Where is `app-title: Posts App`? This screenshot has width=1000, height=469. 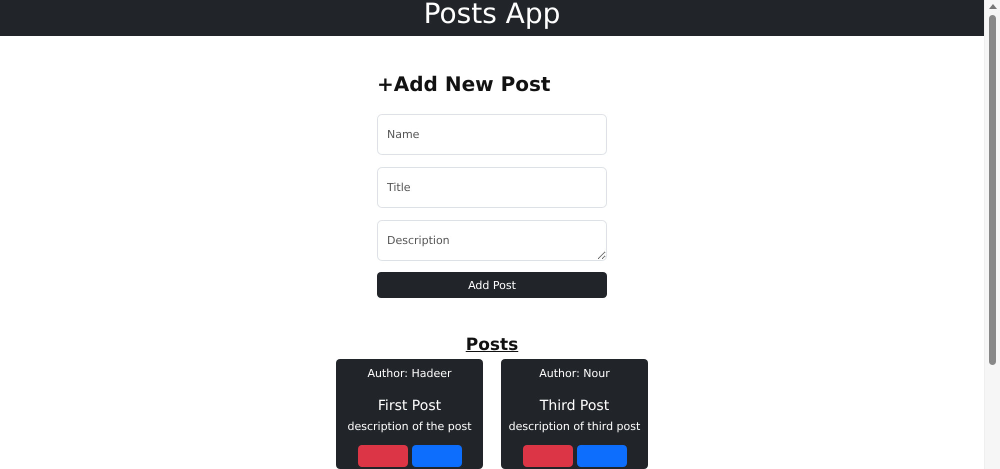
app-title: Posts App is located at coordinates (492, 15).